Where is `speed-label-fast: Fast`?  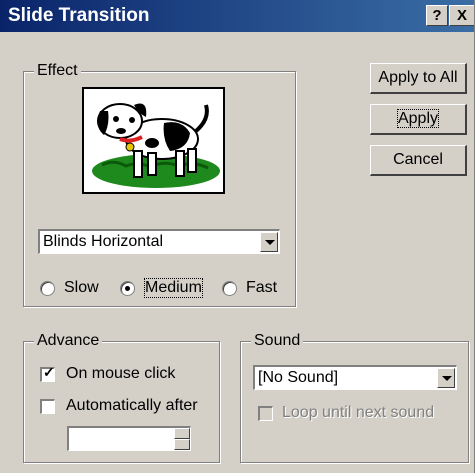 speed-label-fast: Fast is located at coordinates (262, 287).